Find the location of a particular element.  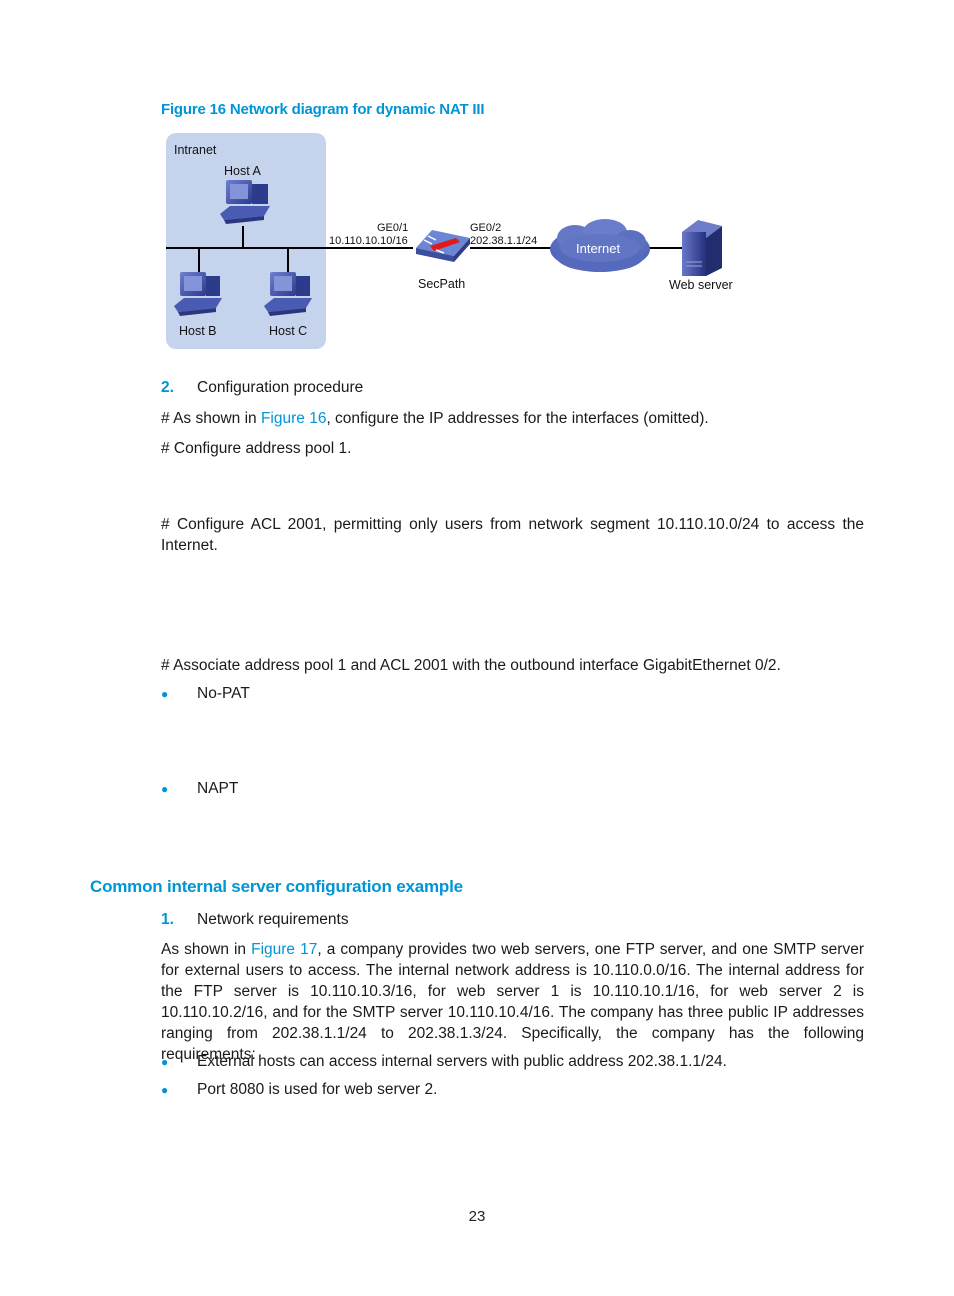

cloud-label: Internet is located at coordinates (598, 248).